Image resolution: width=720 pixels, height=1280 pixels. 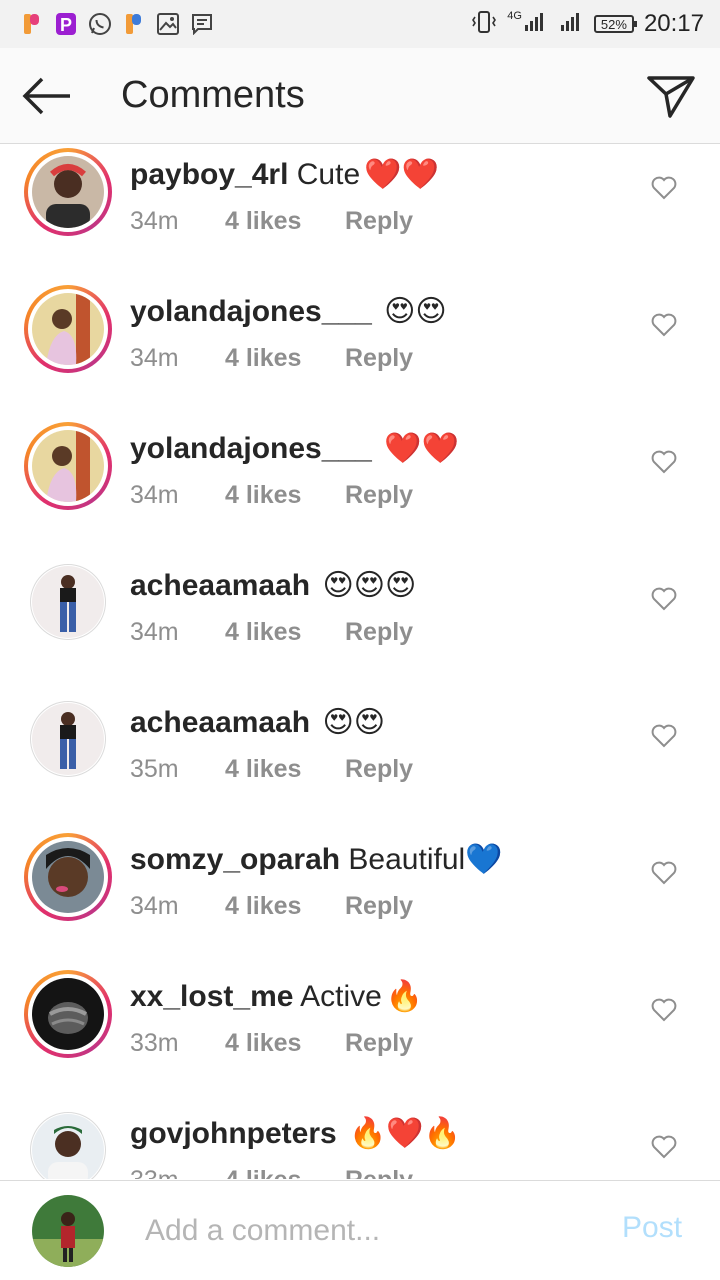 What do you see at coordinates (235, 859) in the screenshot?
I see `comment-username: somzy_oparah` at bounding box center [235, 859].